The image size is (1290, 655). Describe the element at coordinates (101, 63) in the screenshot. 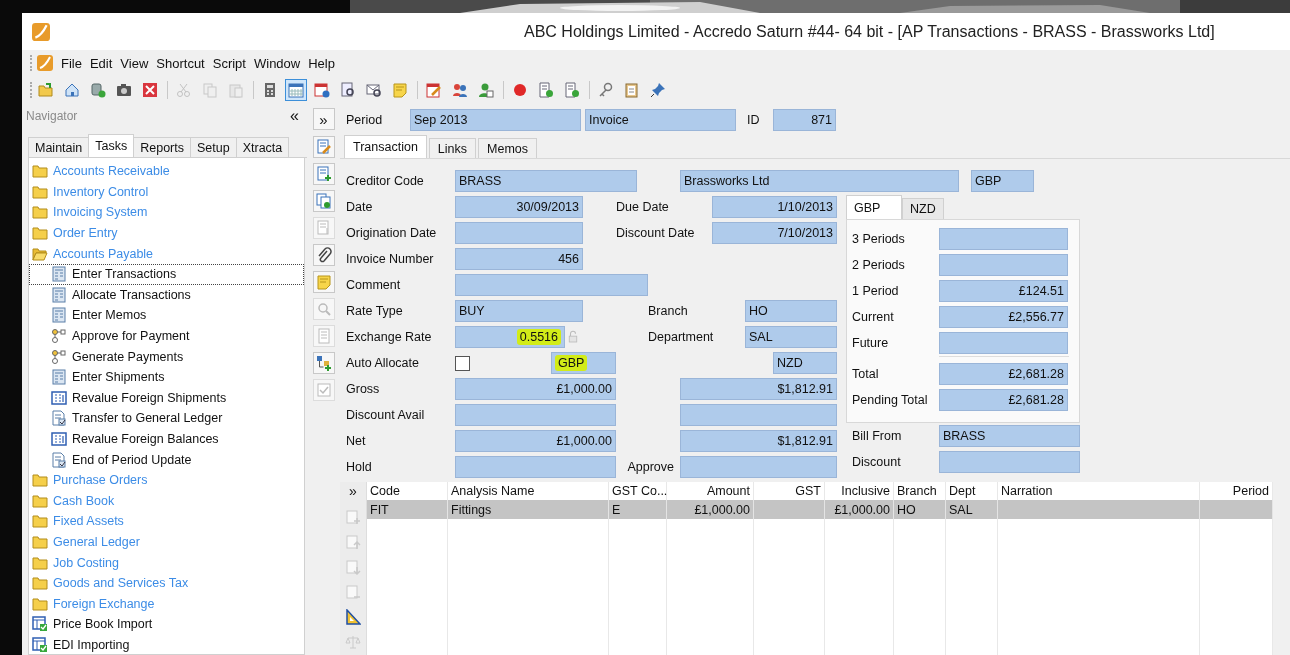

I see `menu-item: Edit` at that location.